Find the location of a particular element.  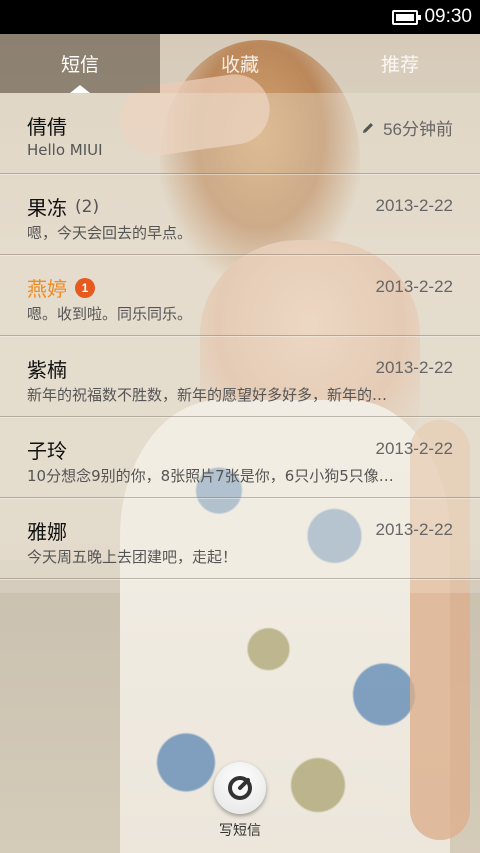

contact-name: 果冻 (2) is located at coordinates (63, 208).